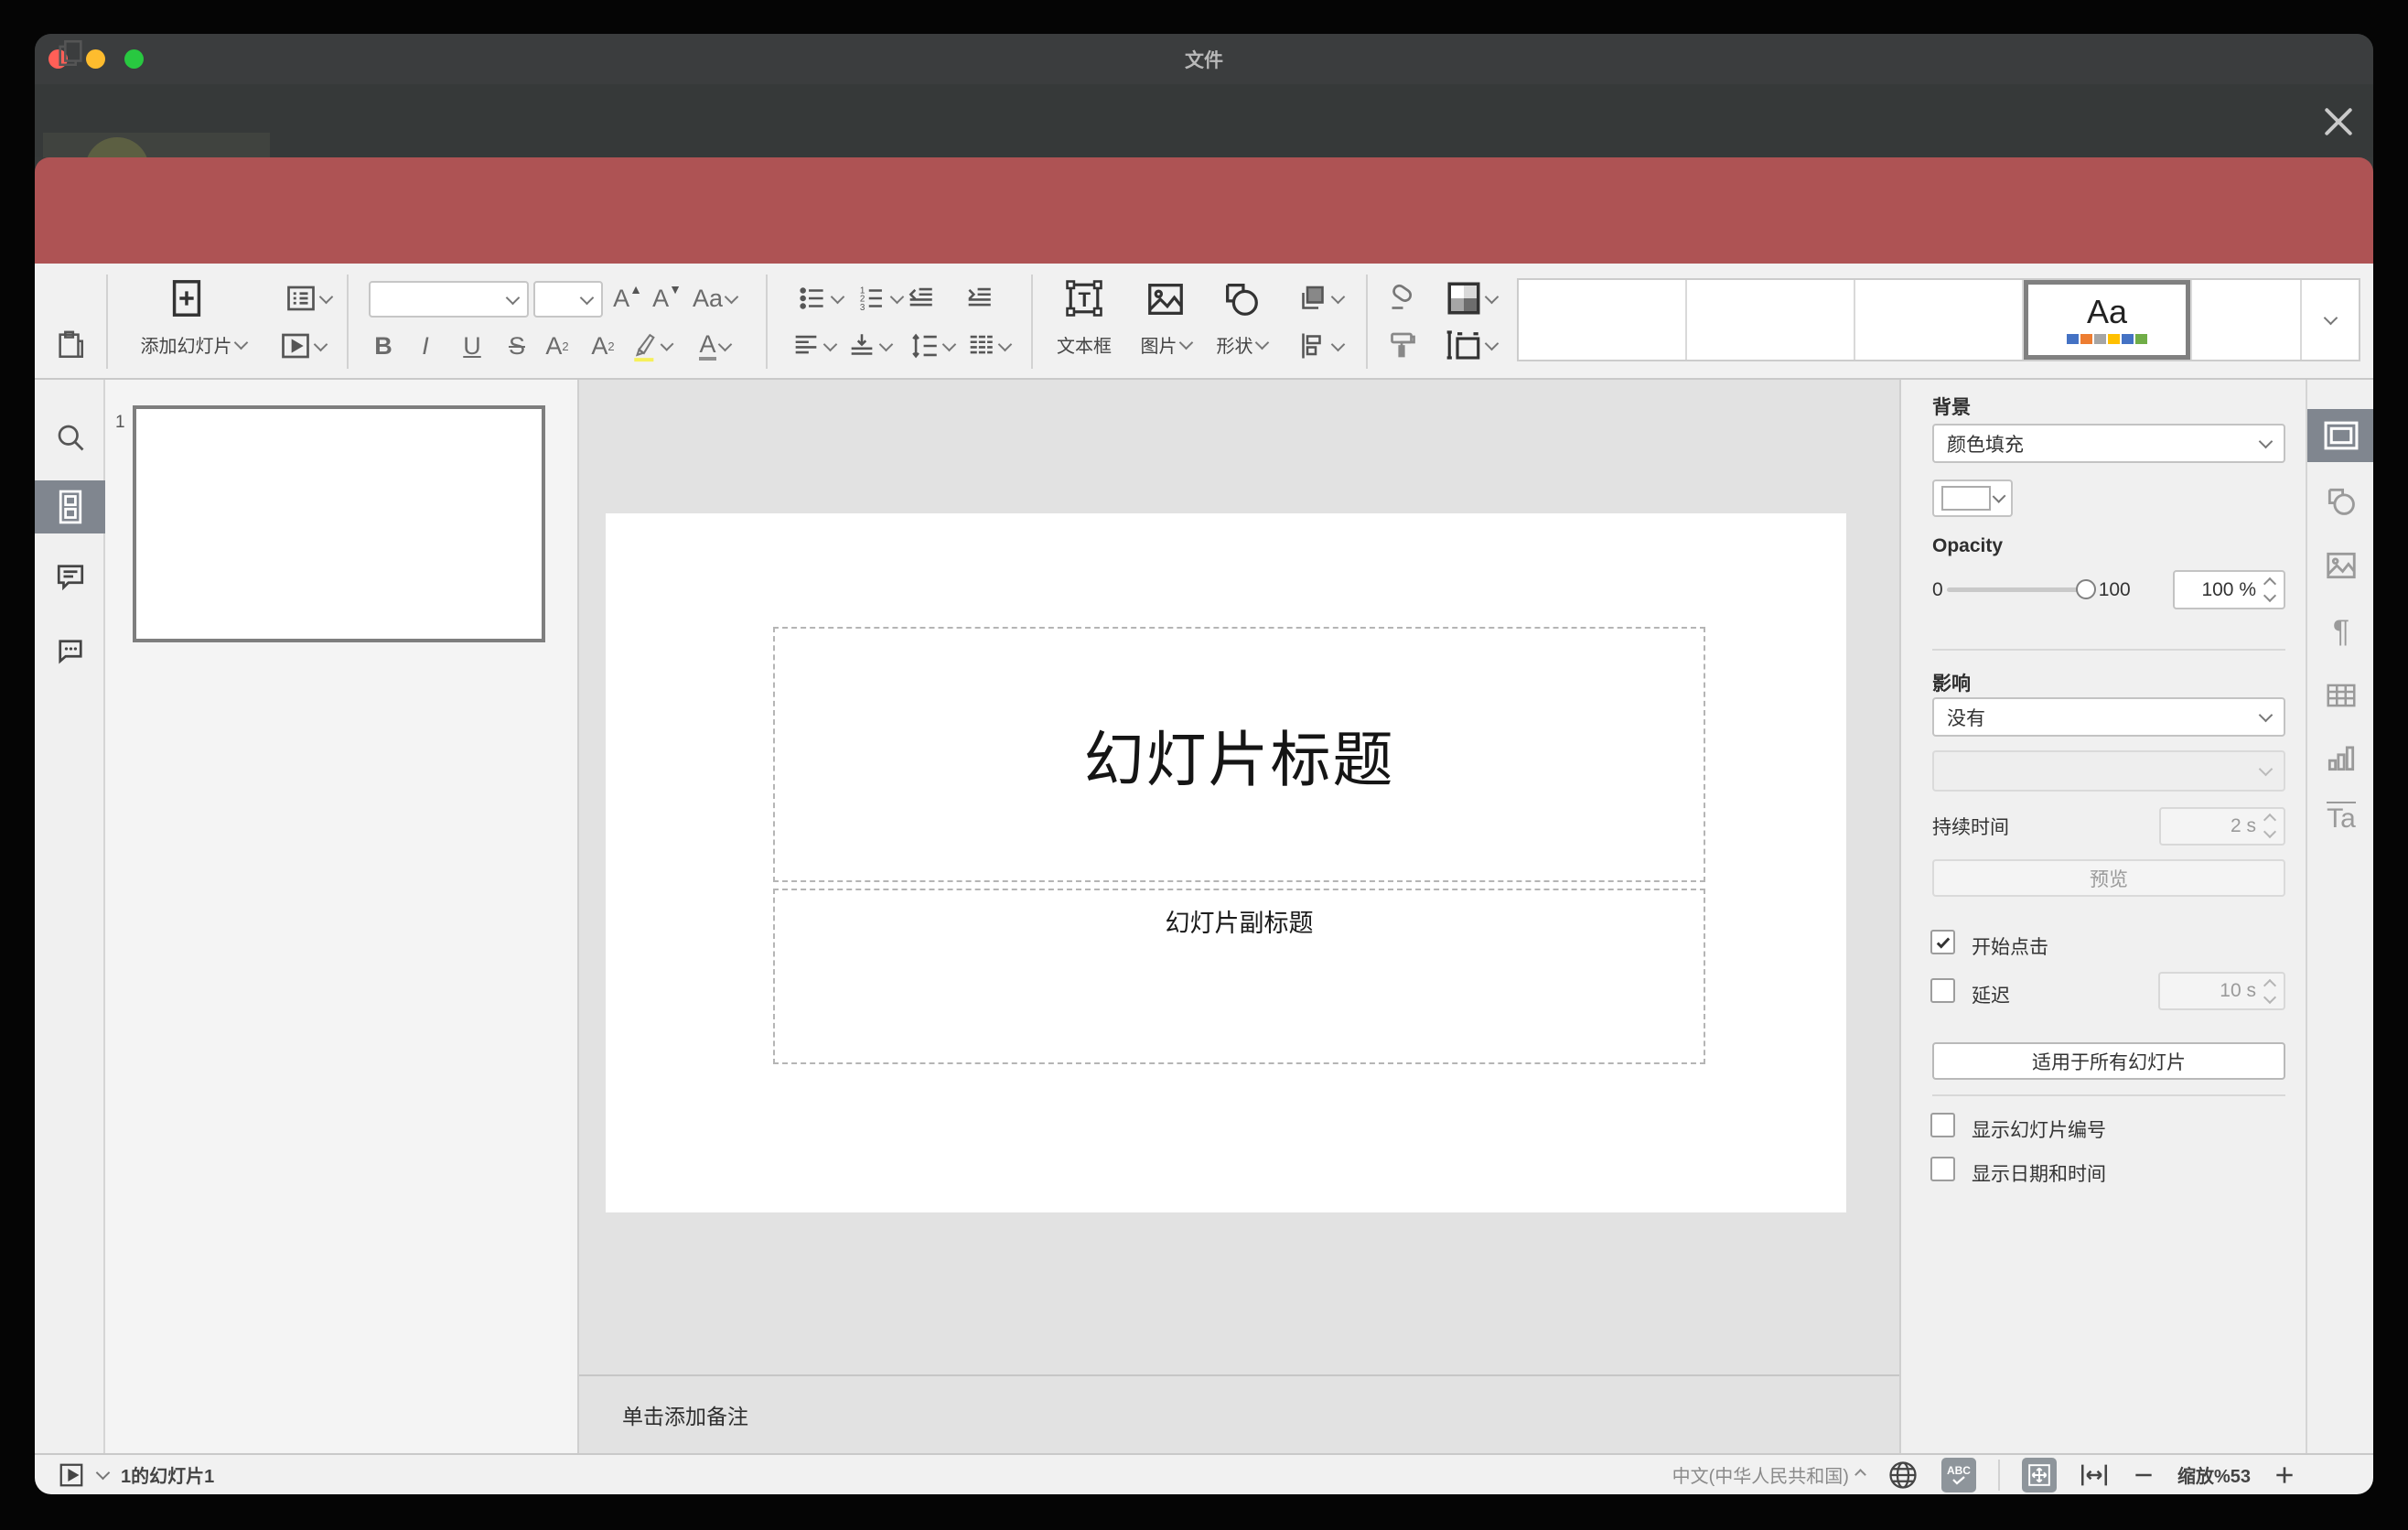  Describe the element at coordinates (70, 53) in the screenshot. I see `copy-button` at that location.